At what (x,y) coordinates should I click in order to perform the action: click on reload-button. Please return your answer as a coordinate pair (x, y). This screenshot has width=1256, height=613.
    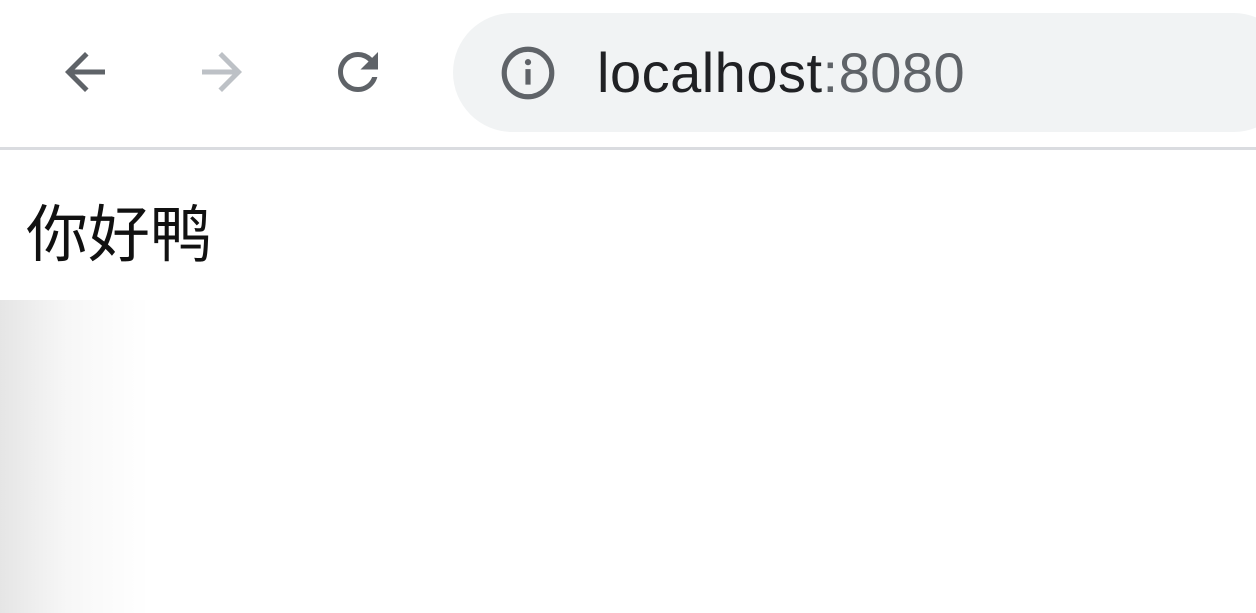
    Looking at the image, I should click on (358, 72).